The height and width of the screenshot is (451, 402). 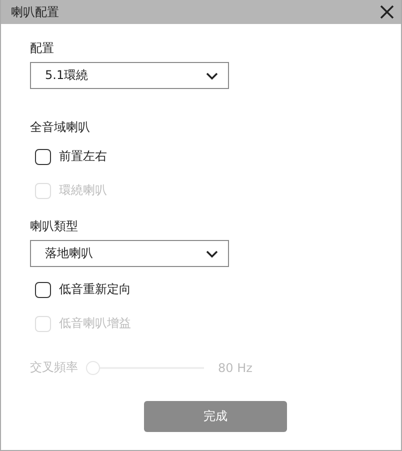 I want to click on checkbox-label: 低音重新定向, so click(x=95, y=289).